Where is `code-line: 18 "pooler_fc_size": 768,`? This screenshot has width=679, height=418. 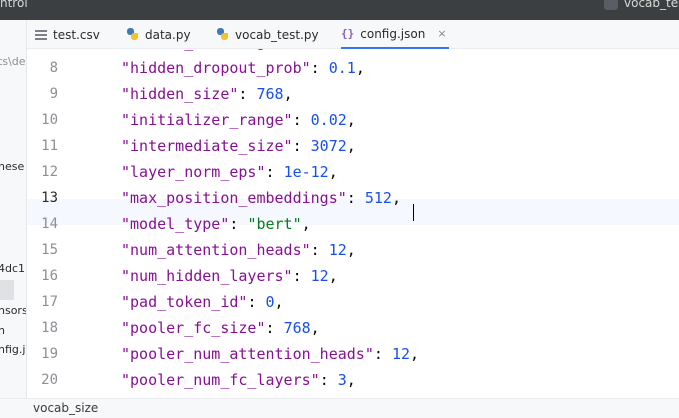 code-line: 18 "pooler_fc_size": 768, is located at coordinates (353, 328).